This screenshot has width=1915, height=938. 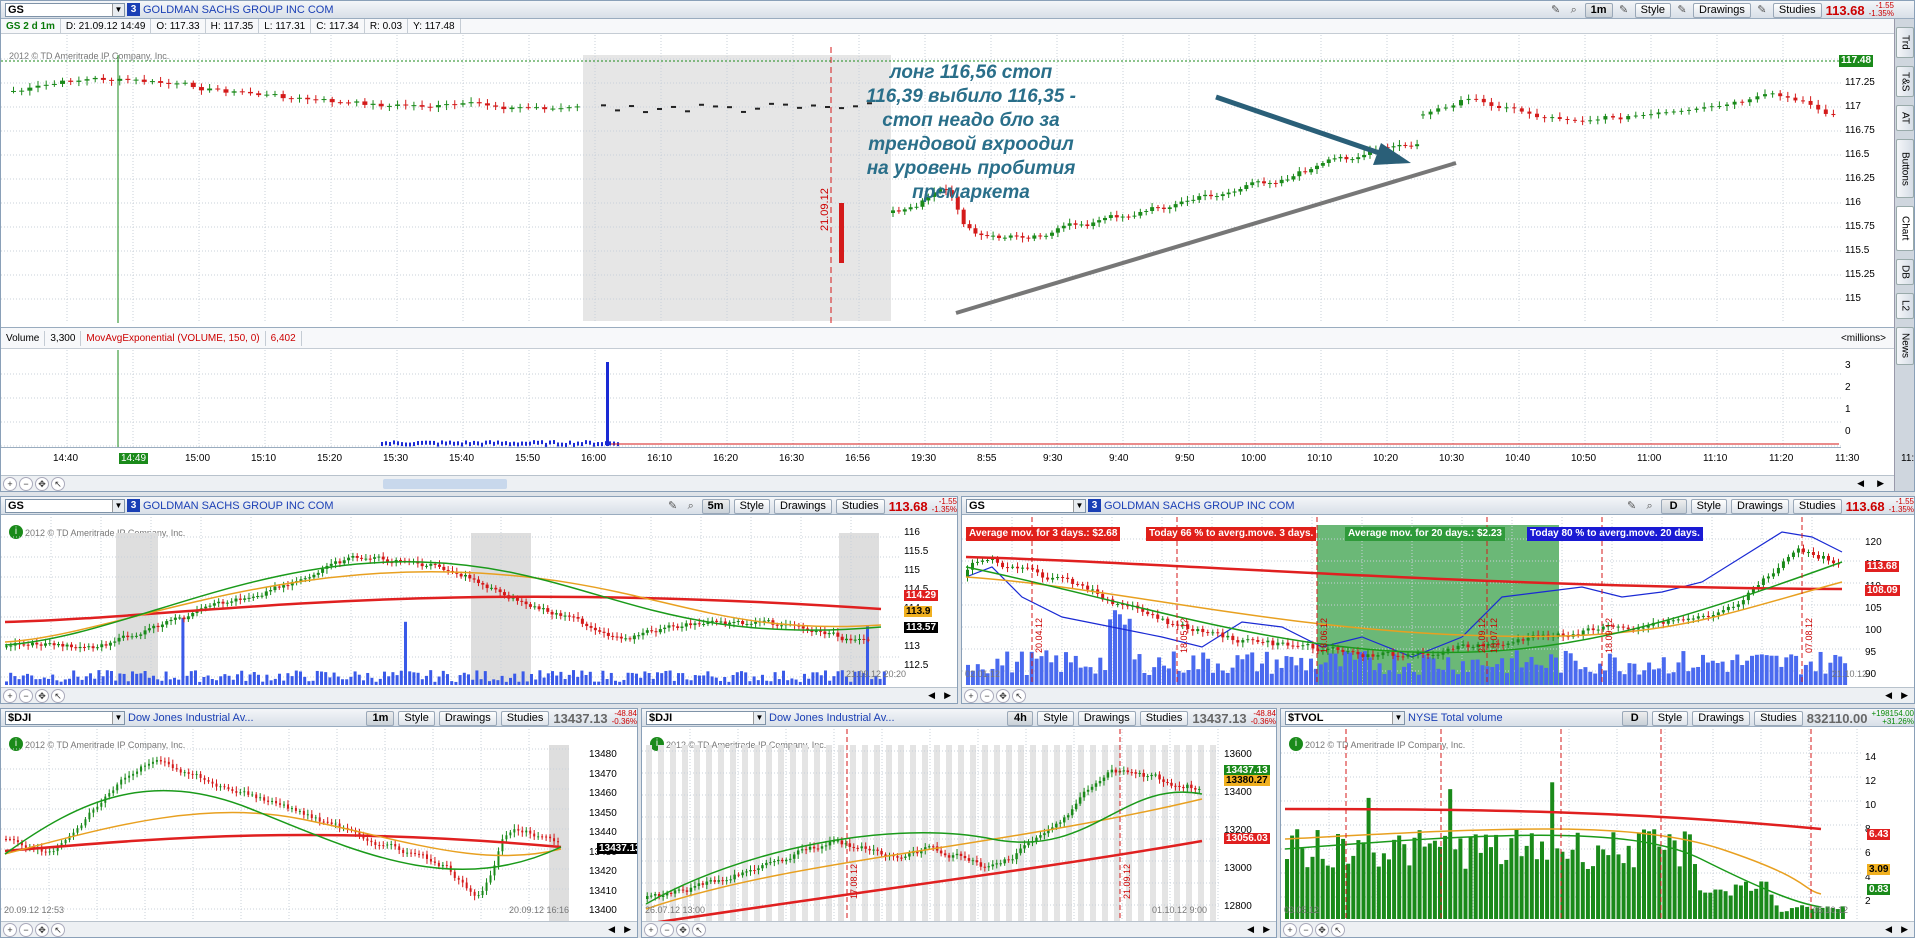 I want to click on dji1-symbol-input: $DJI ▼, so click(x=65, y=717).